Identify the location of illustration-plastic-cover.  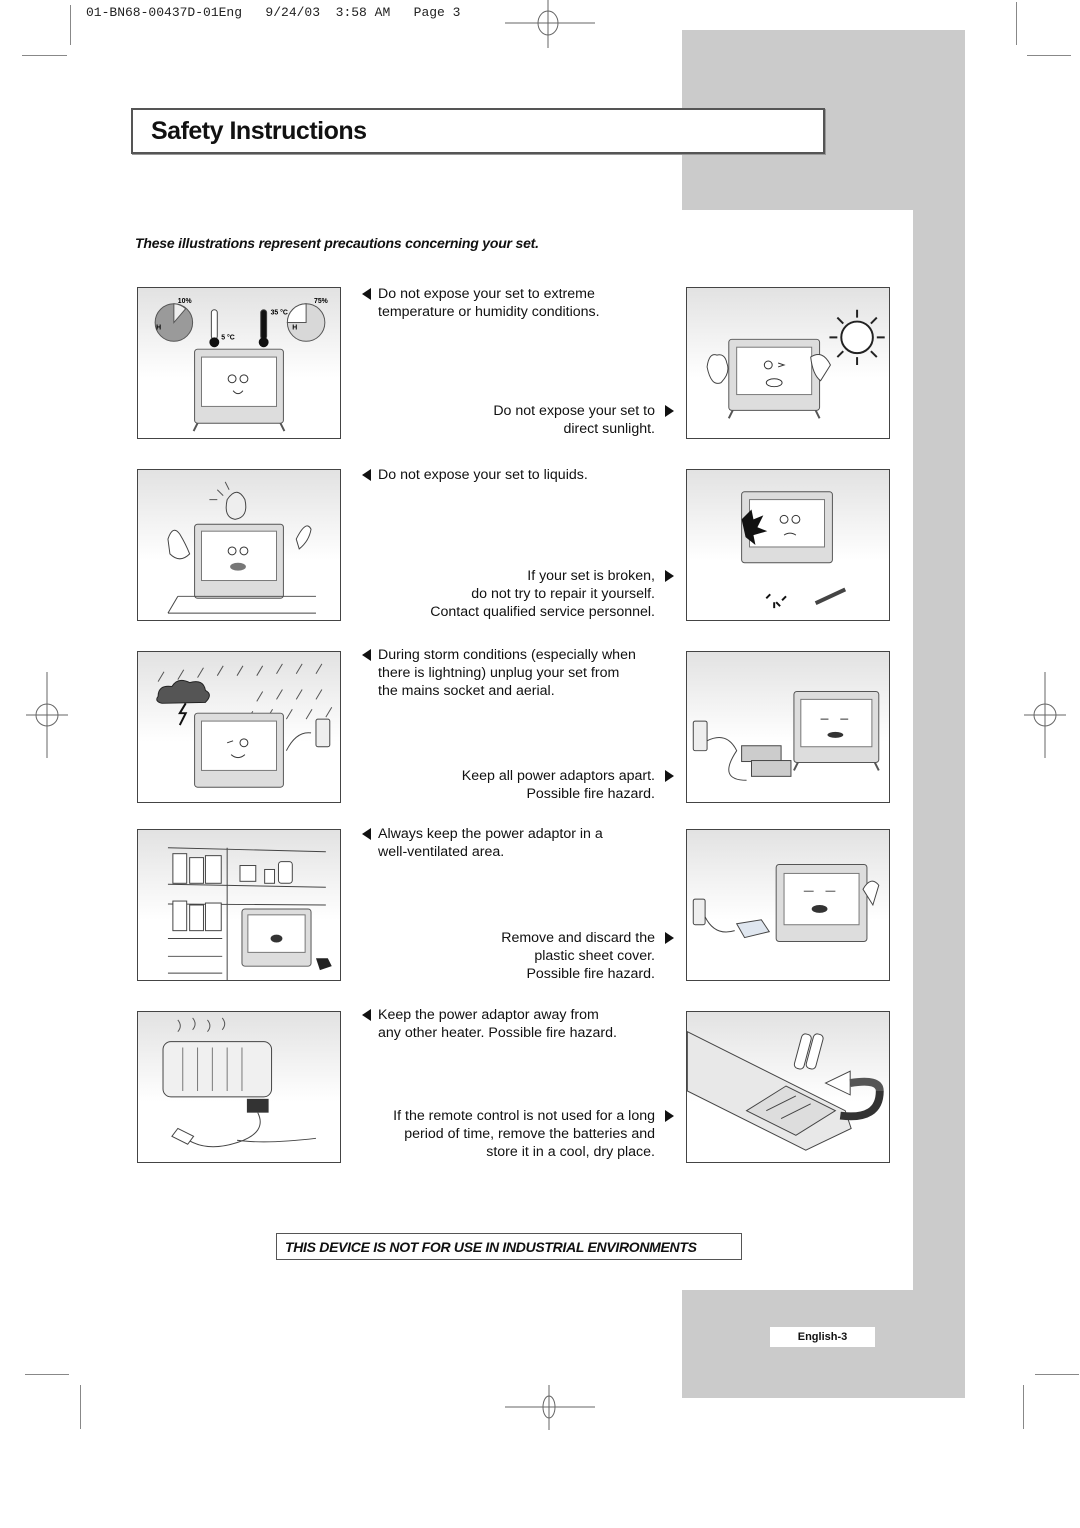
(788, 905).